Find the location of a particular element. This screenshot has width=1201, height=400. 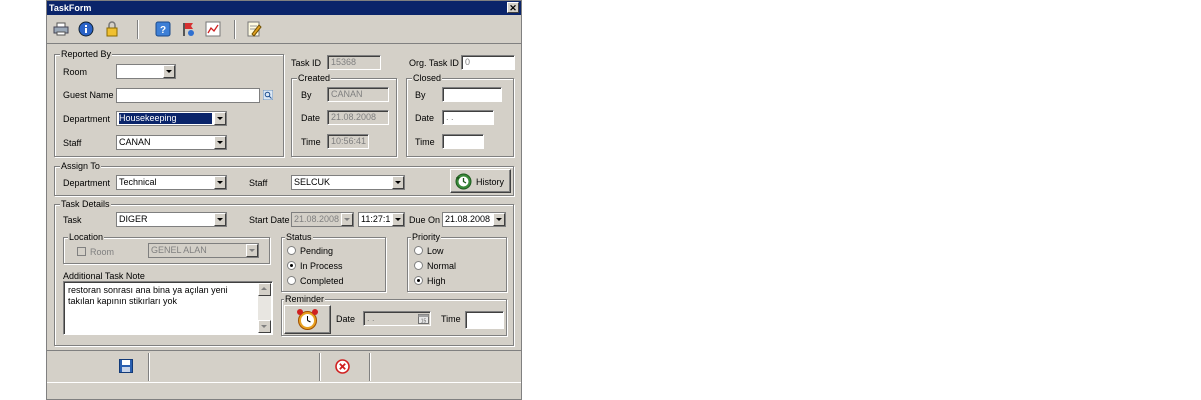

task-id-field: 15368 is located at coordinates (354, 62).